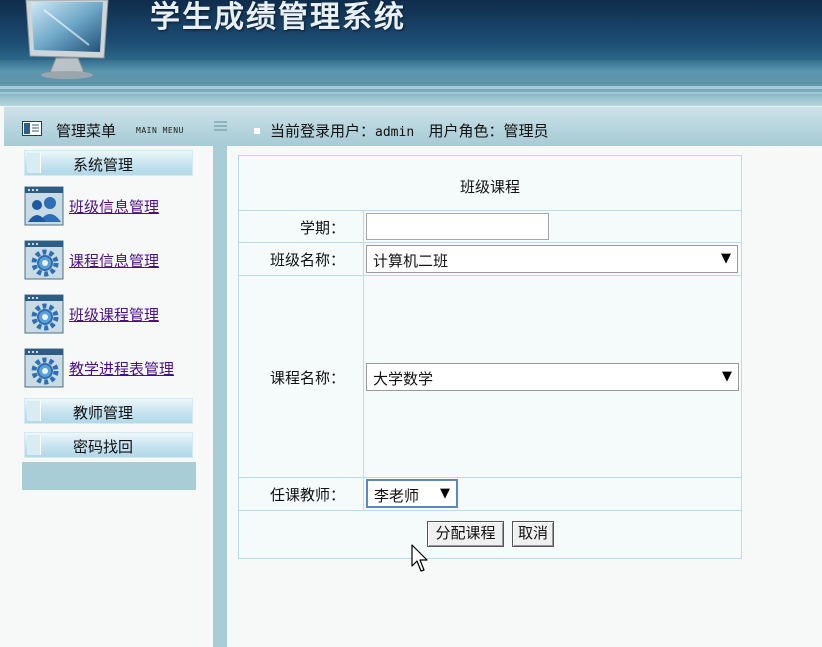  I want to click on semester-label: 学期：, so click(322, 228).